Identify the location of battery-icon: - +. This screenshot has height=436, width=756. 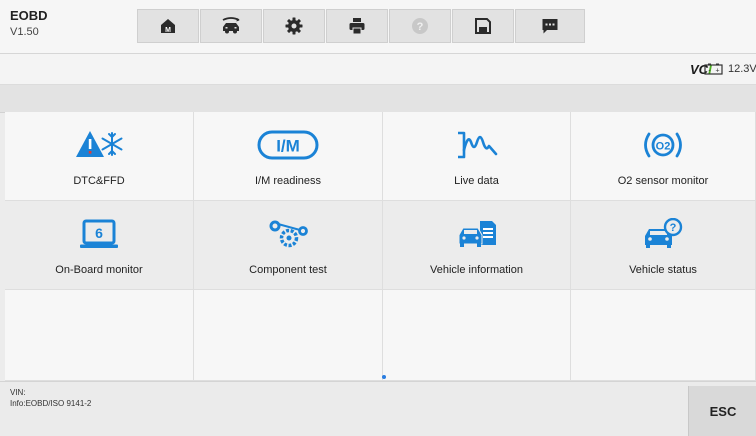
(713, 69).